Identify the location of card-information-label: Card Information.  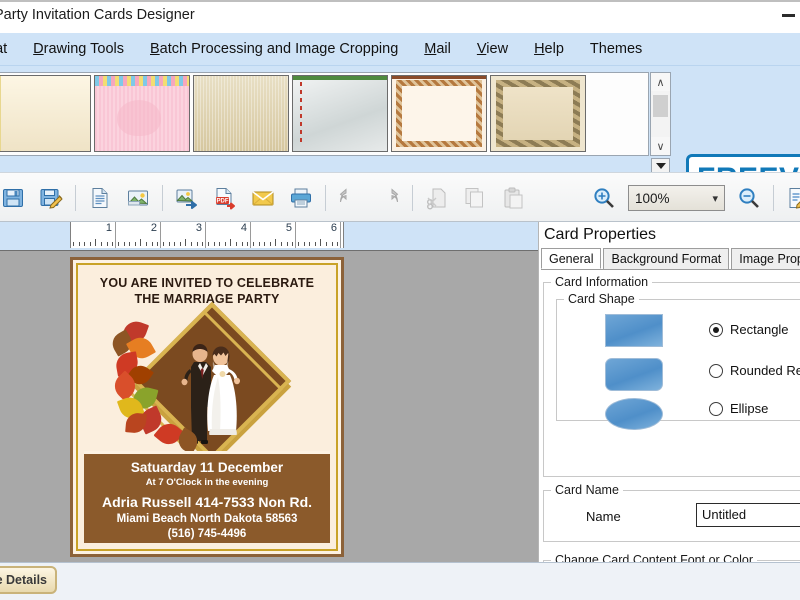
(602, 282).